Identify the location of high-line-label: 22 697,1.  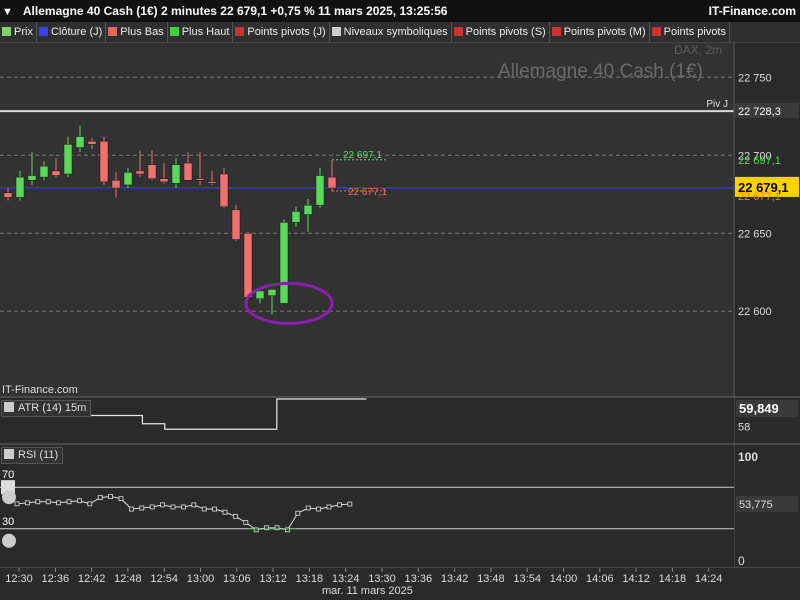
(362, 155).